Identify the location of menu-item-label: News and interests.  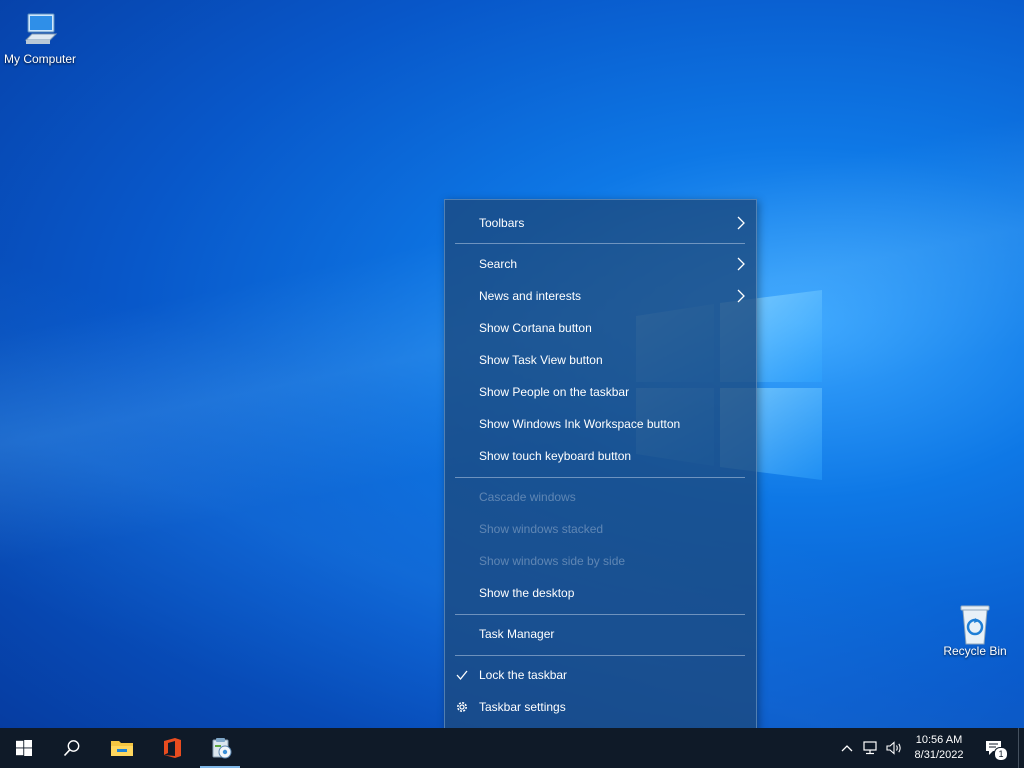
(530, 296).